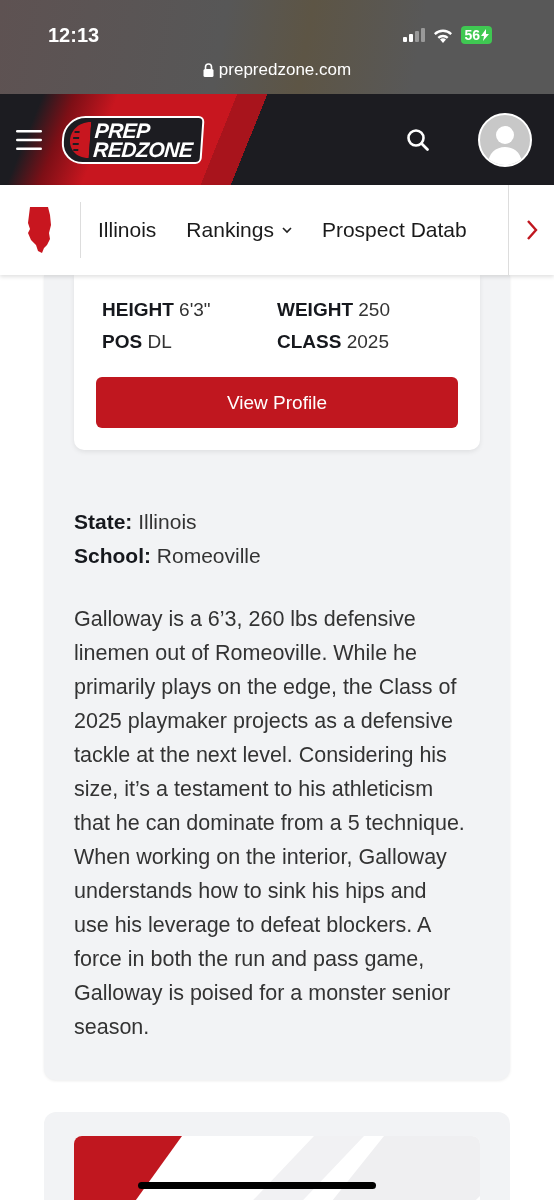 The image size is (554, 1200). I want to click on site-logo: PREP REDZONE, so click(132, 139).